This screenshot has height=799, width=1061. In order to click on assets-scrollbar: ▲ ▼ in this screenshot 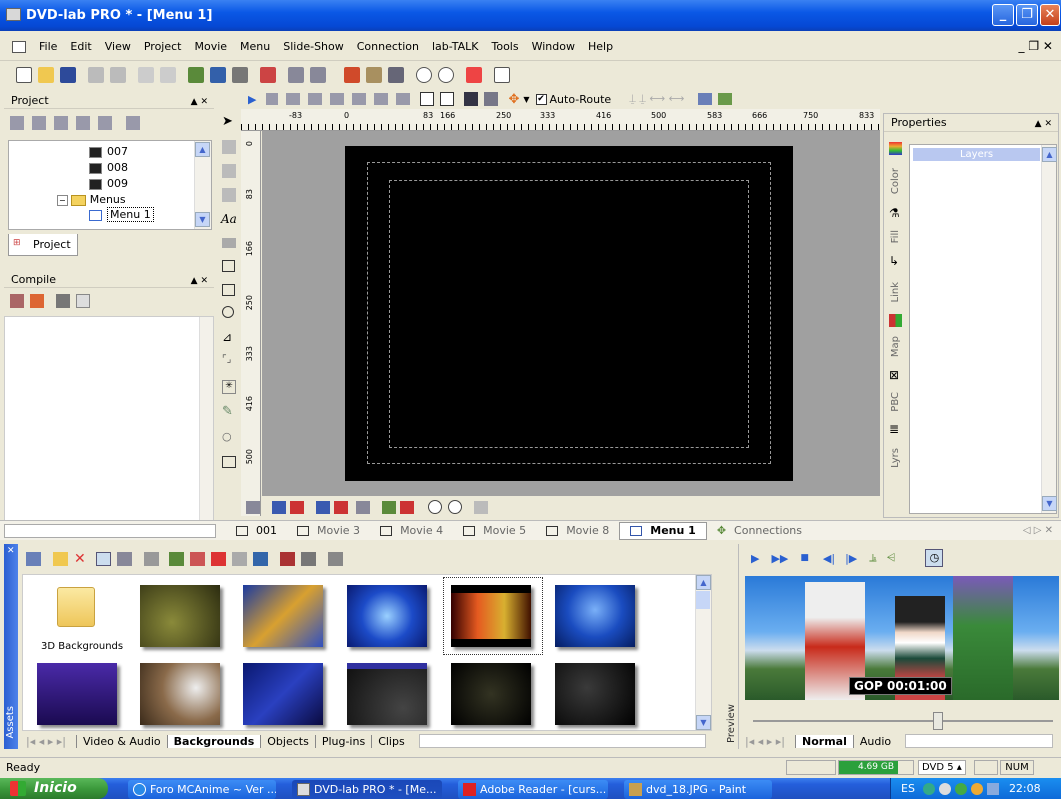, I will do `click(703, 652)`.